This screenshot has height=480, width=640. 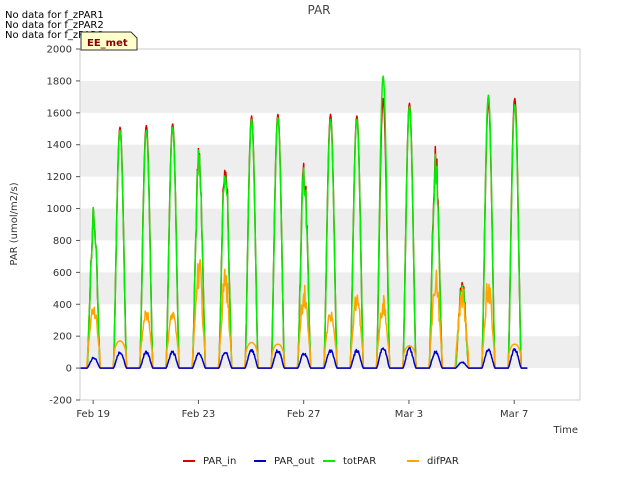 I want to click on x-axis: Feb 19 Feb 23 Feb 27 Mar 3 Mar 7, so click(x=302, y=410).